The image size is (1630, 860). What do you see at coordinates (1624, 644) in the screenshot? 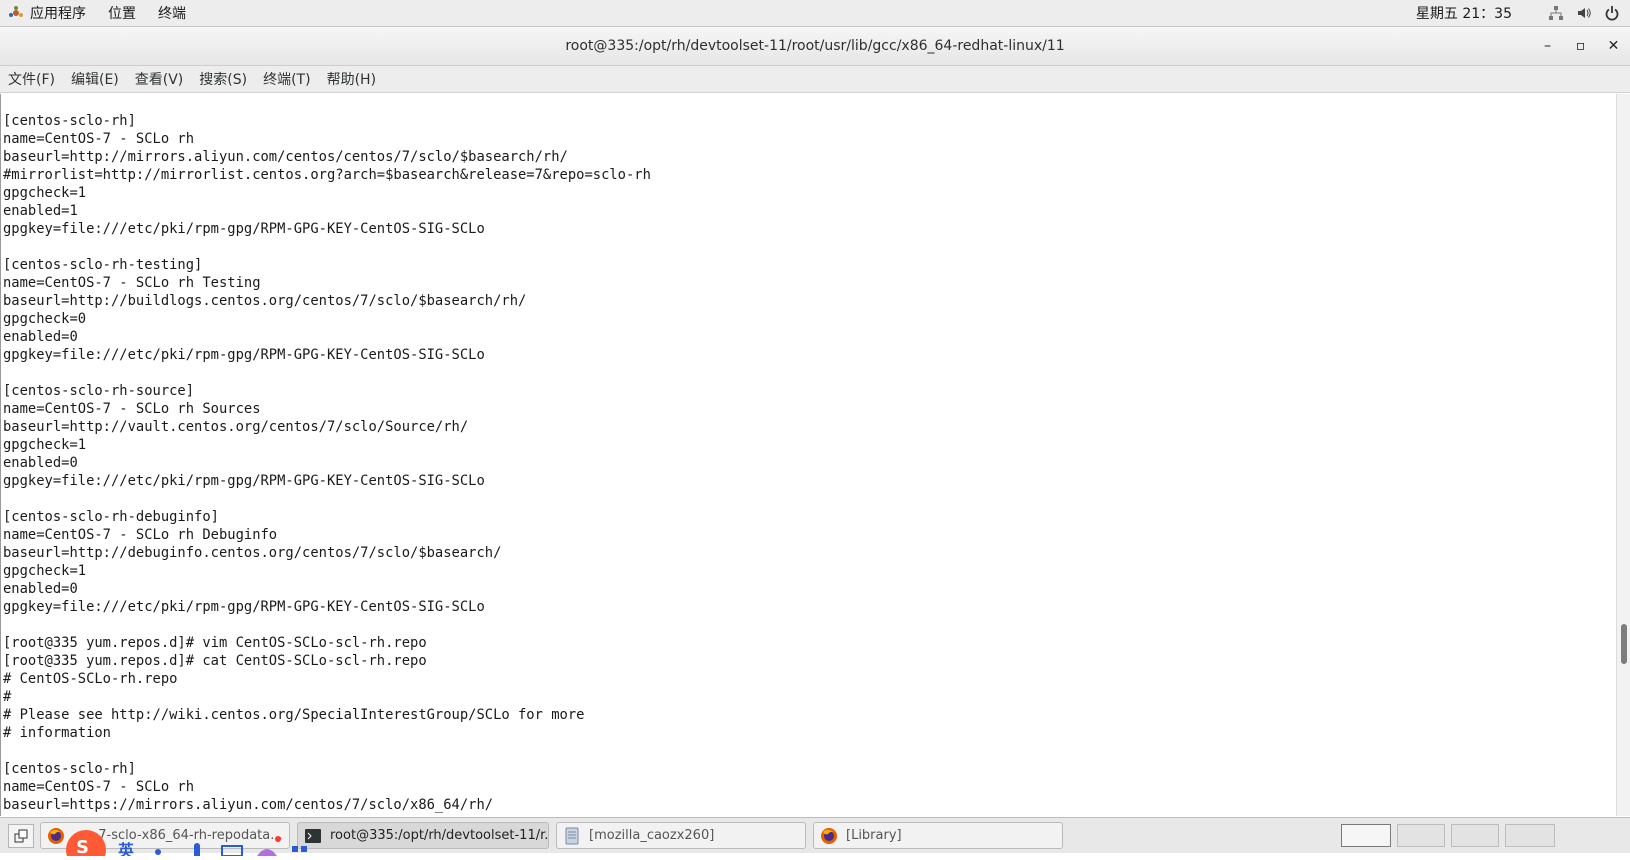
I see `scrollbar-thumb` at bounding box center [1624, 644].